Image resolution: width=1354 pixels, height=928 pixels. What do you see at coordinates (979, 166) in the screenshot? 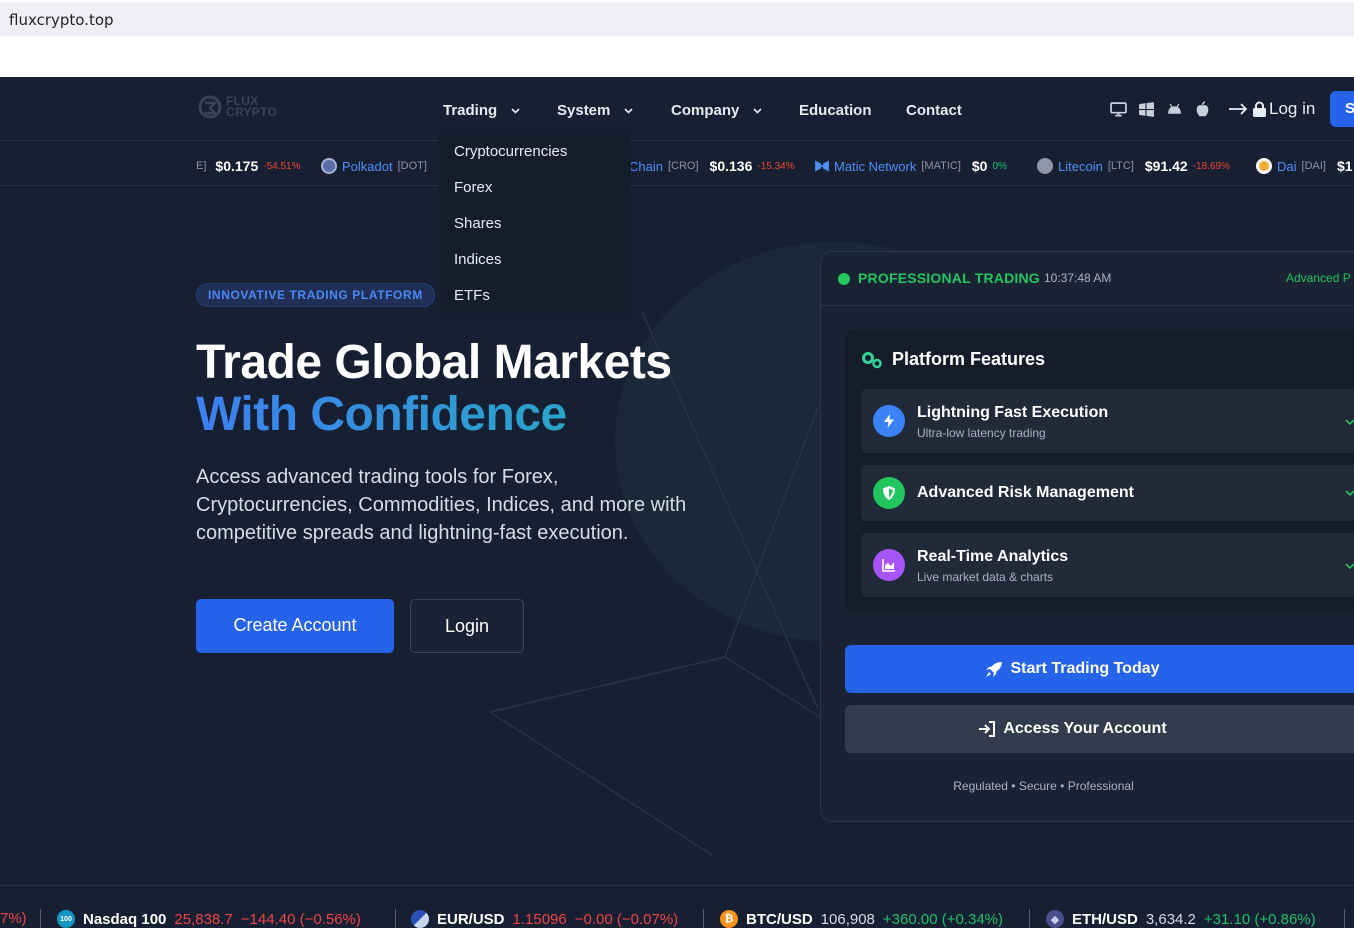
I see `ticker-price: $0` at bounding box center [979, 166].